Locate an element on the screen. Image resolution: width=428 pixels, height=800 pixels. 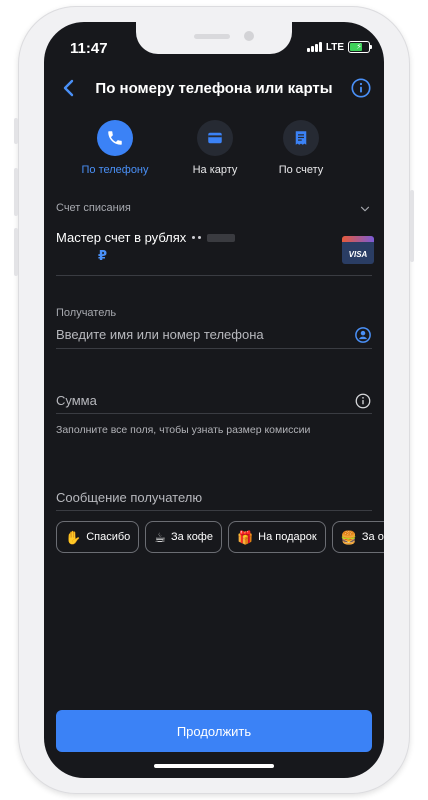
currency-symbol: ₽ is located at coordinates (103, 255).